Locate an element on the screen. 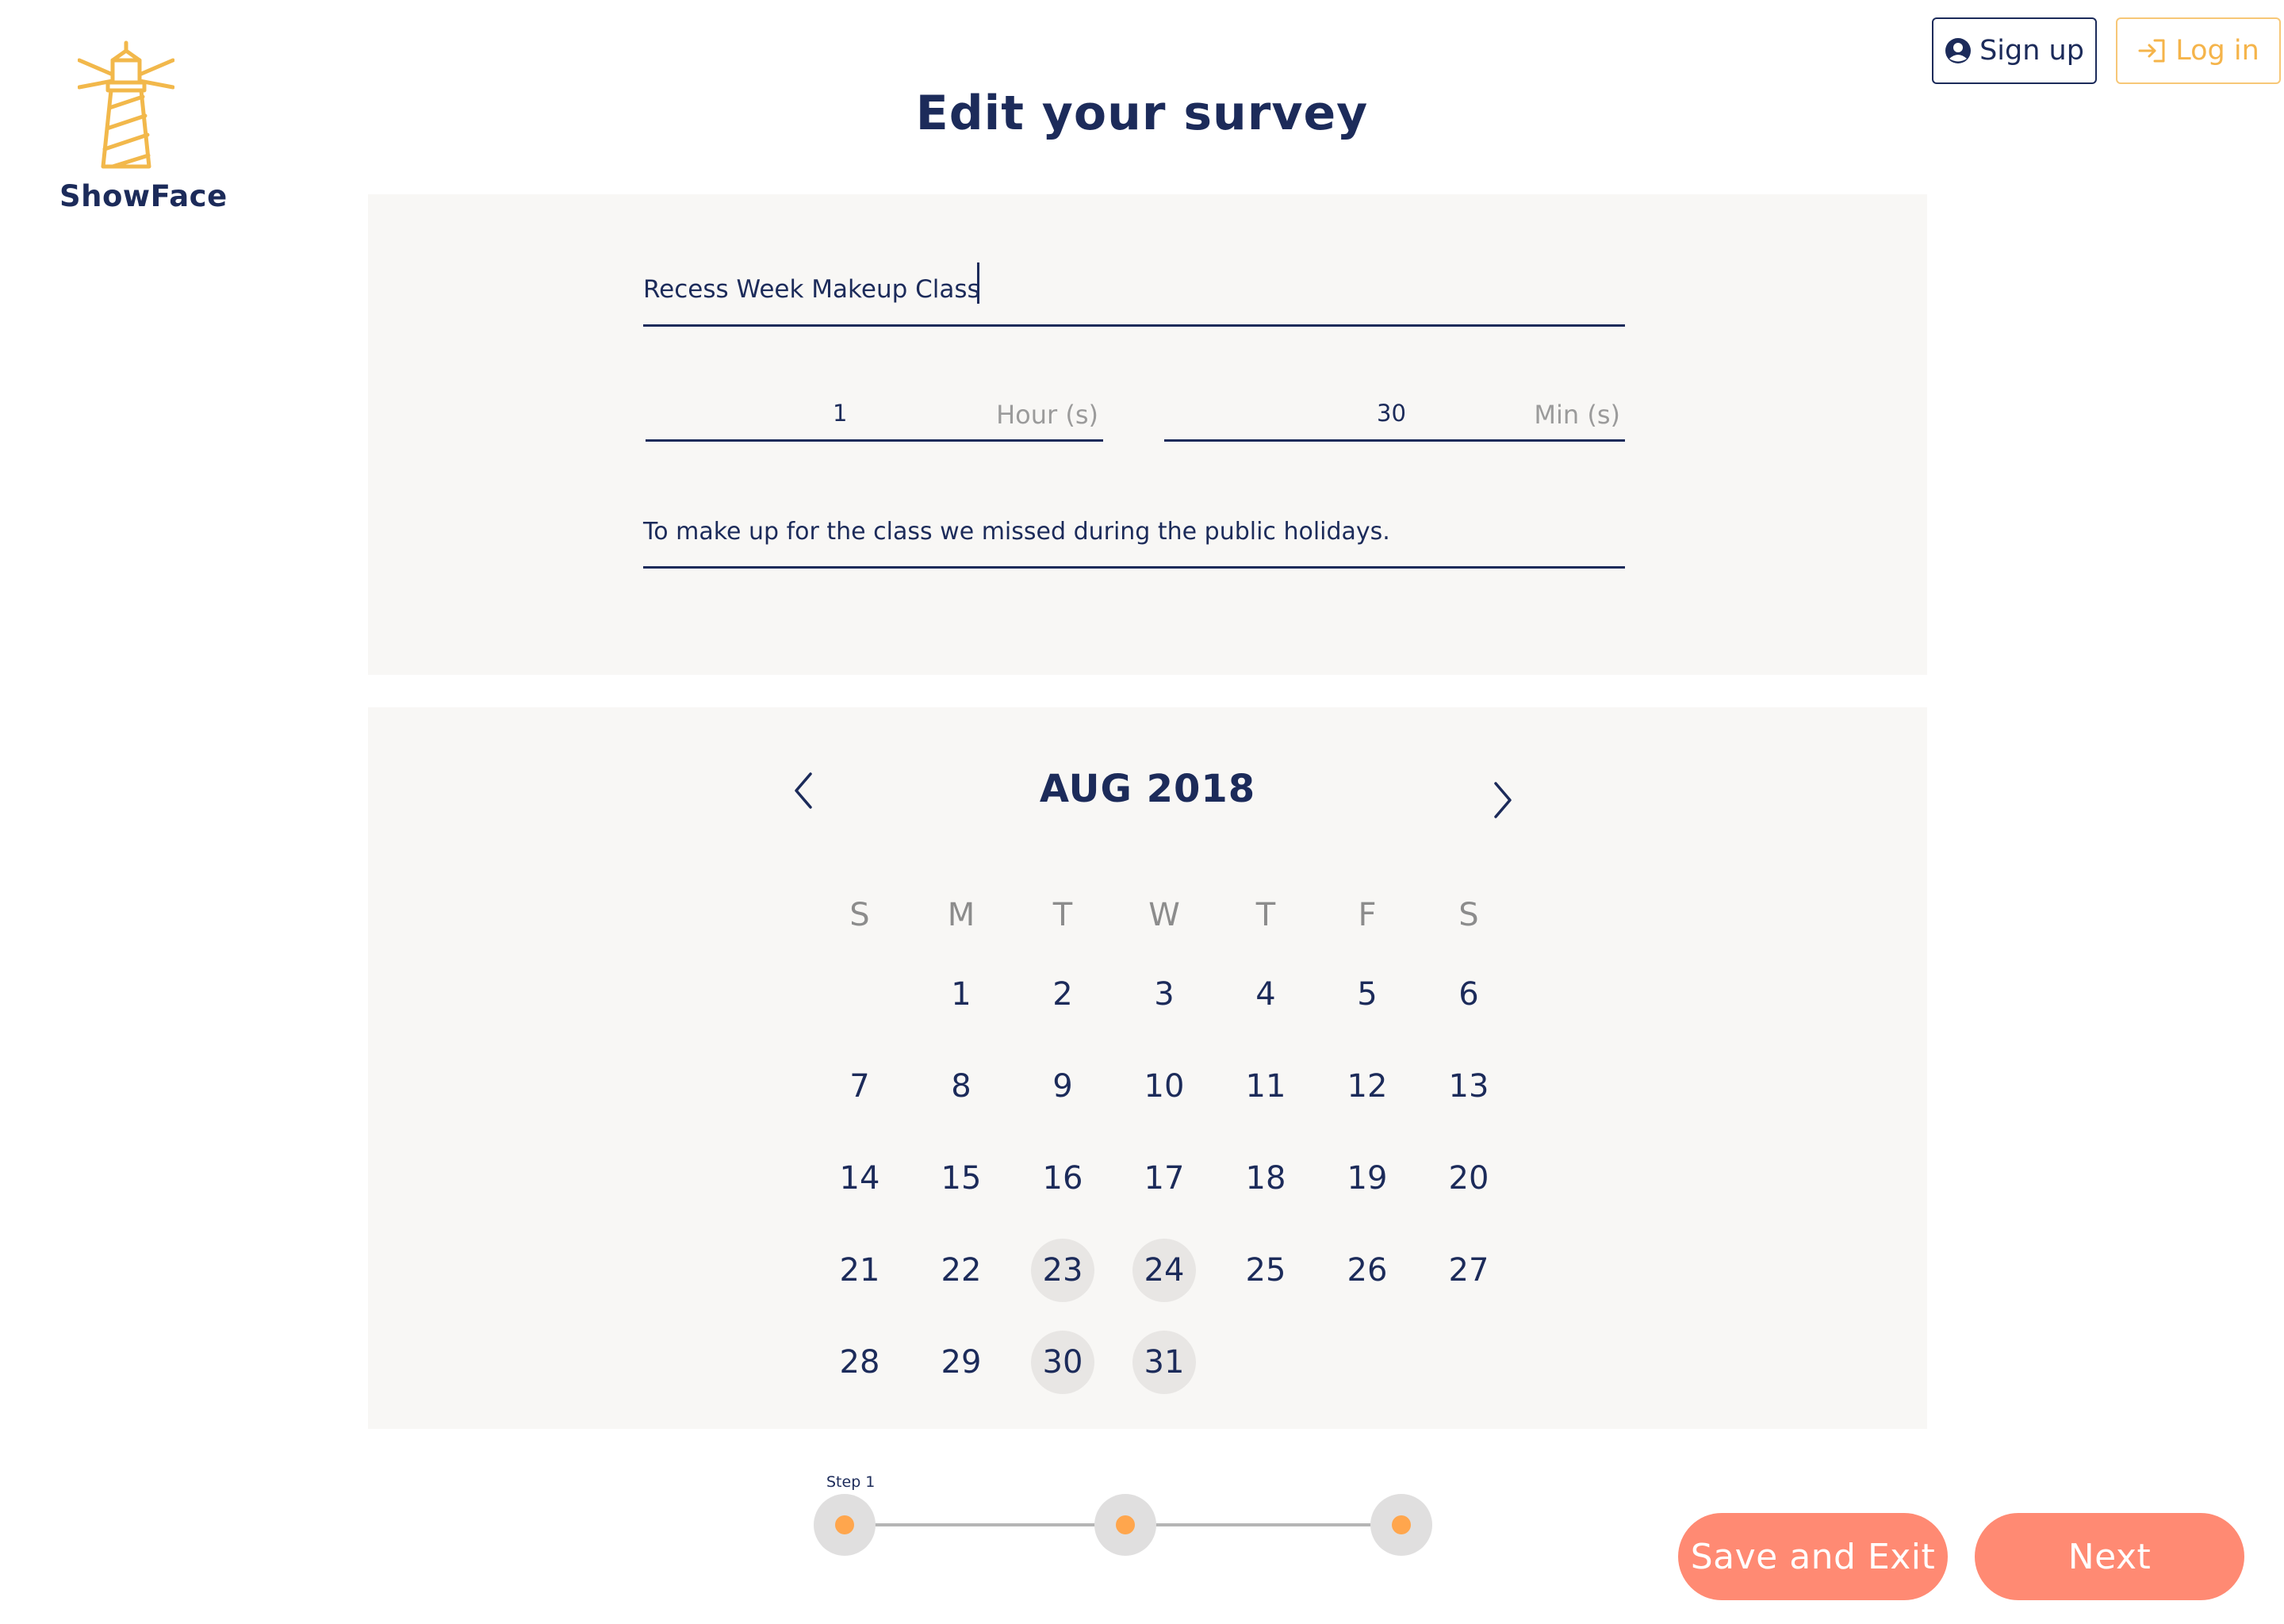 This screenshot has width=2284, height=1624. minutes-value: 30 is located at coordinates (1391, 413).